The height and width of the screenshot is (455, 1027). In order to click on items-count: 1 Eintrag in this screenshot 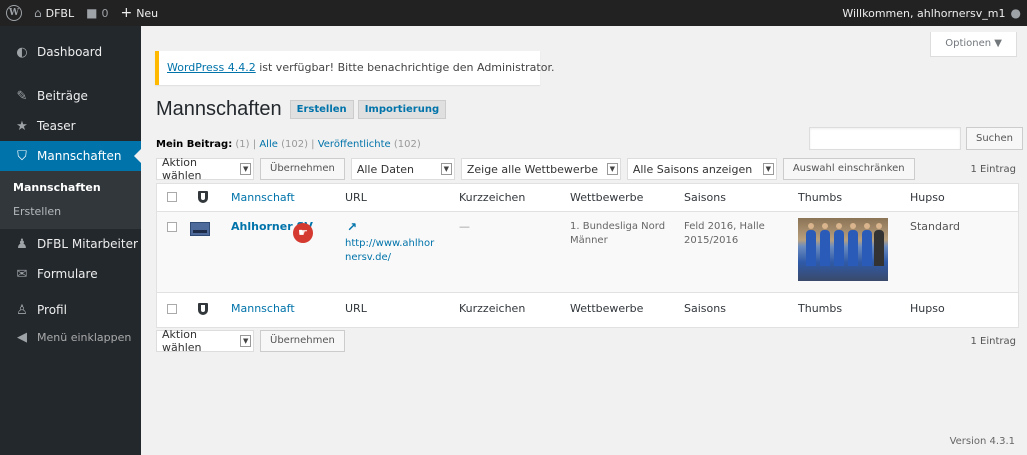, I will do `click(993, 169)`.